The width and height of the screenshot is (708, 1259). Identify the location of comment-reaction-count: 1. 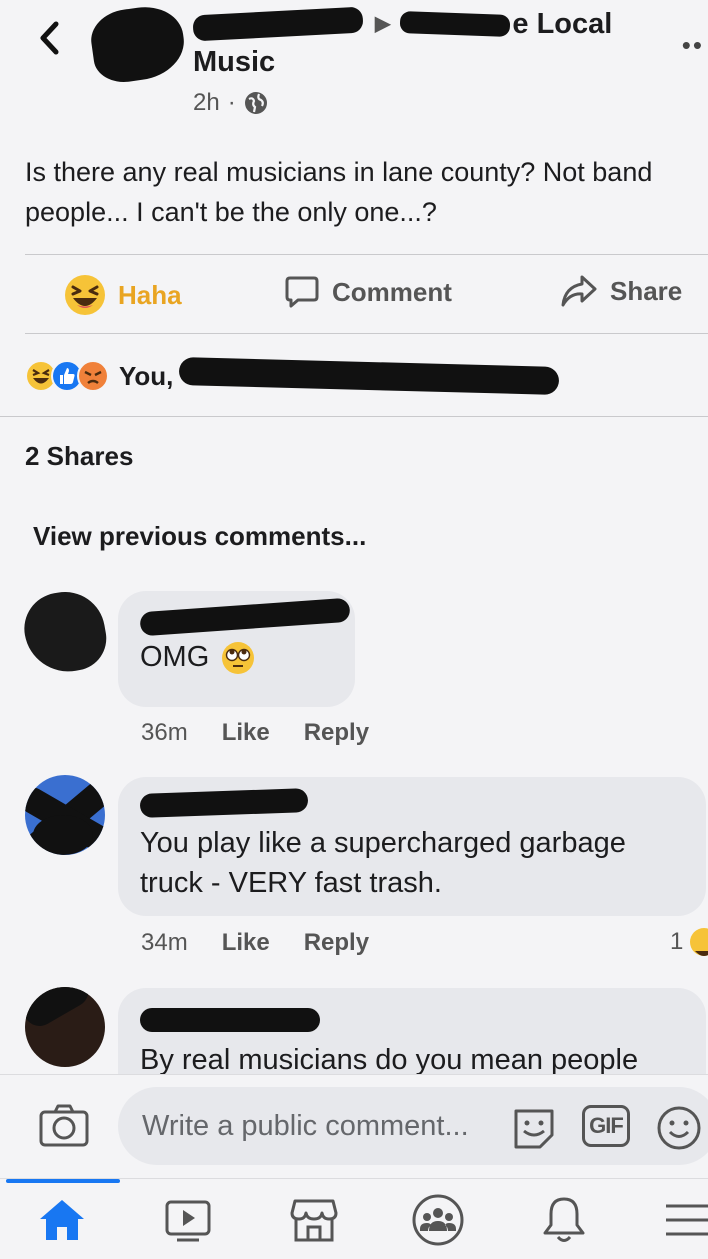
(689, 942).